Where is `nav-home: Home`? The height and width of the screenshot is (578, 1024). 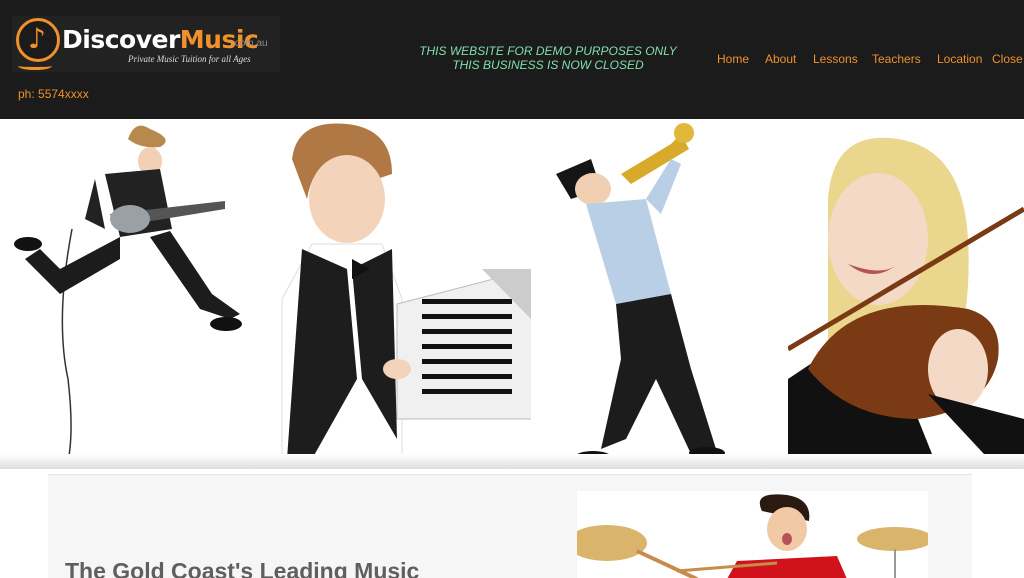 nav-home: Home is located at coordinates (733, 59).